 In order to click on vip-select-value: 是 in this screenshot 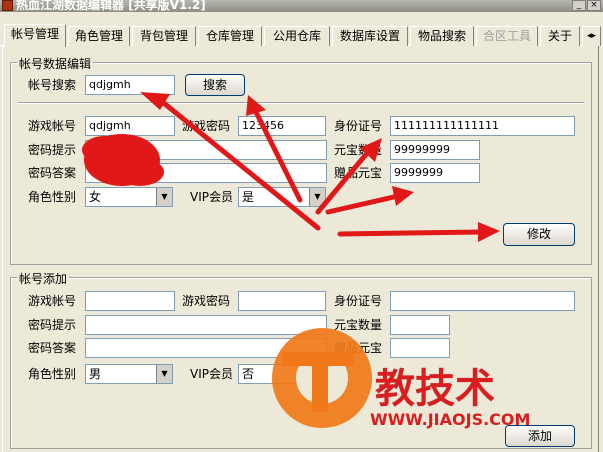, I will do `click(248, 197)`.